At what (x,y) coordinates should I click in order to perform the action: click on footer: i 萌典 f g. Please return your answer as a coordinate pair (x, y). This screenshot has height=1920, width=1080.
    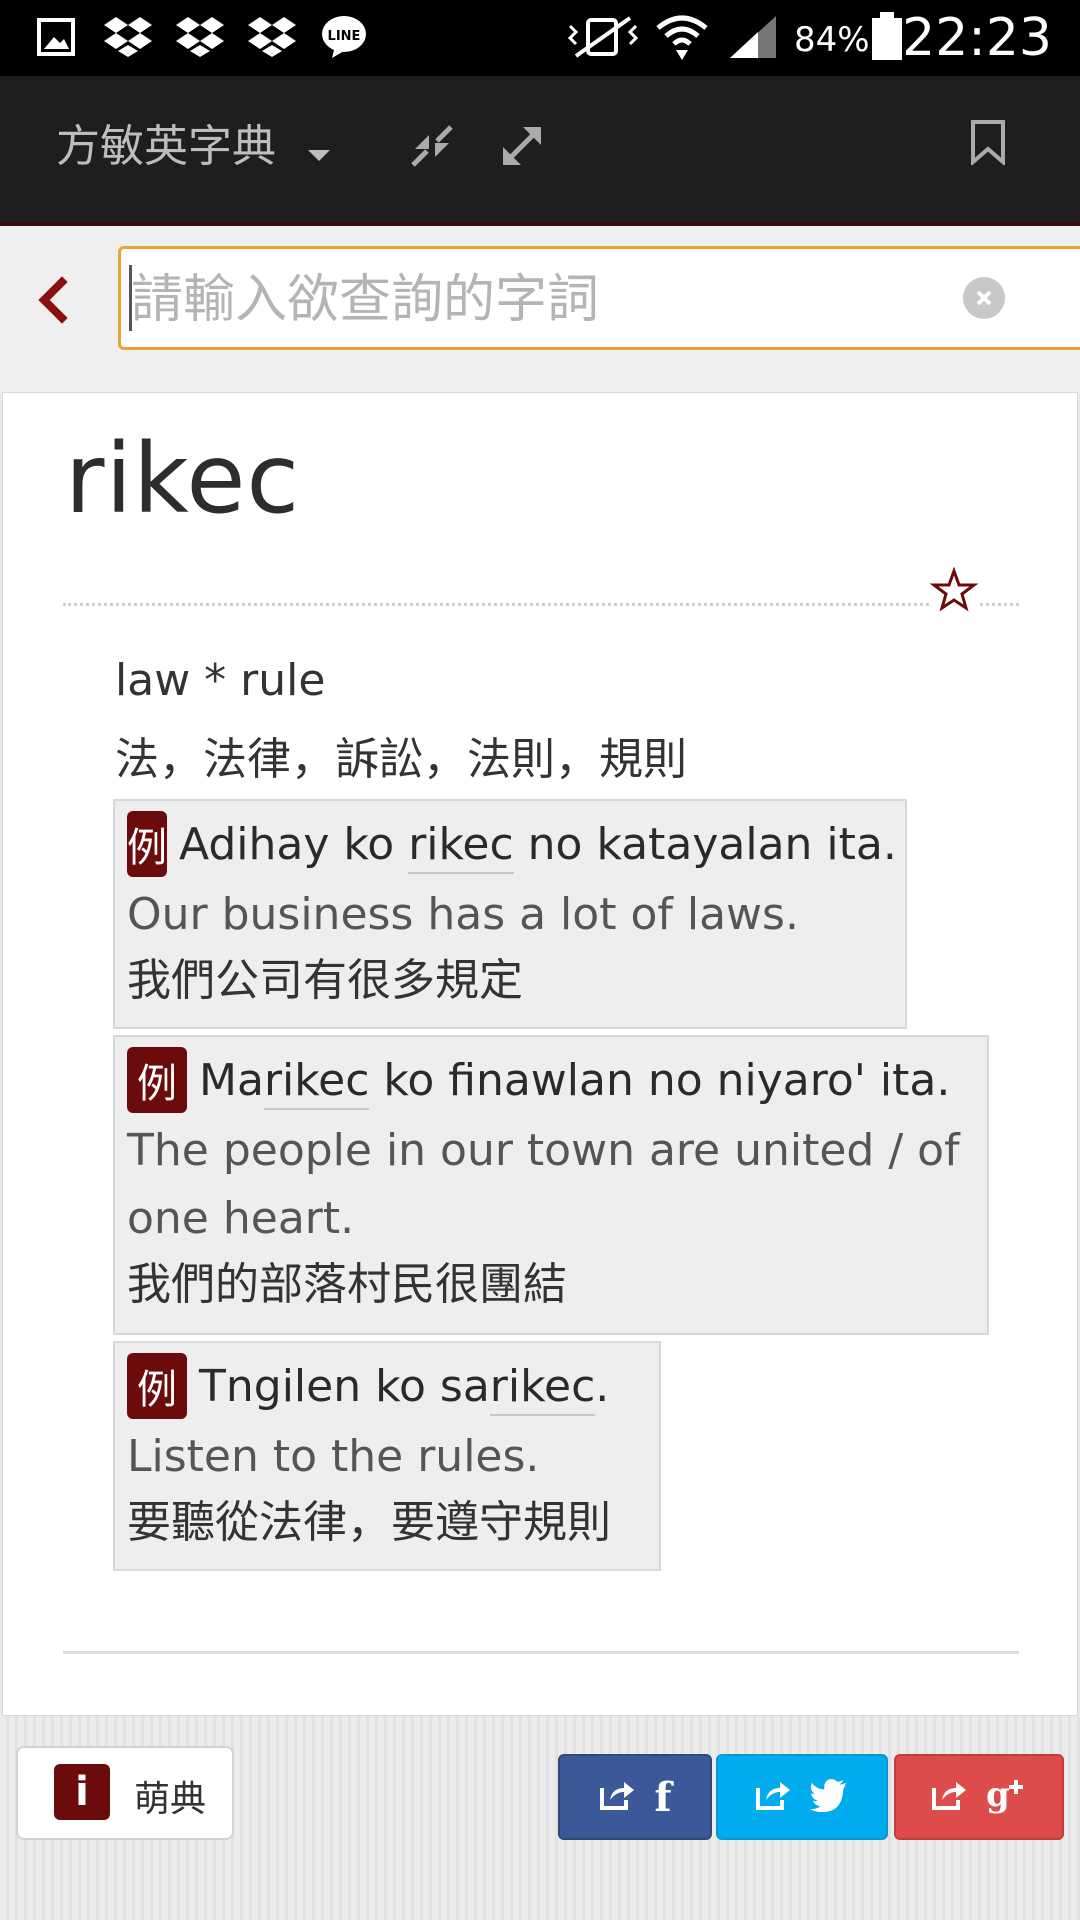
    Looking at the image, I should click on (540, 1818).